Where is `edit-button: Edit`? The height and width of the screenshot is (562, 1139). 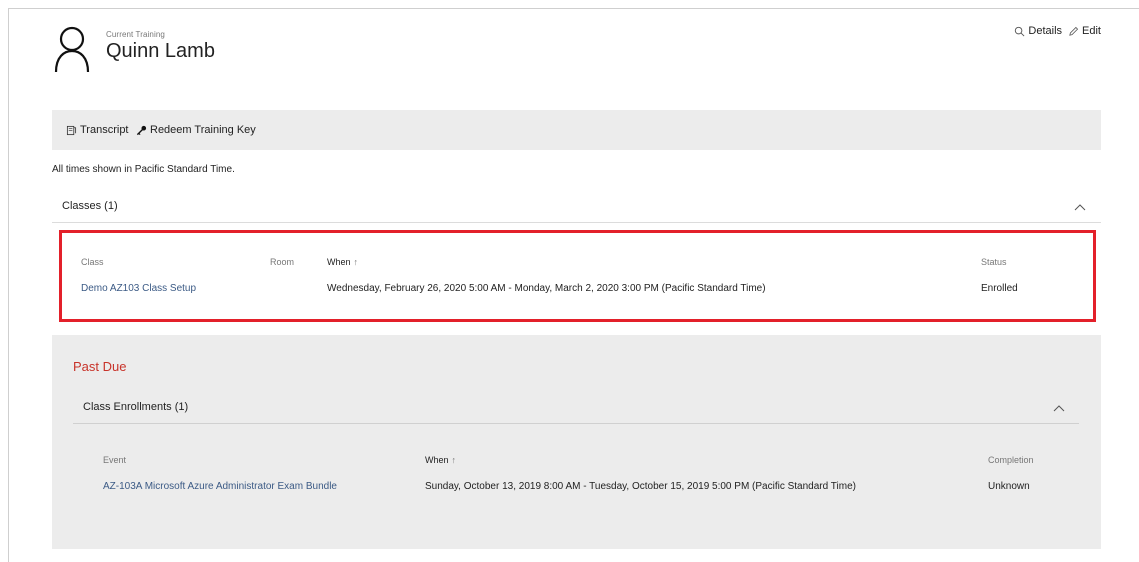
edit-button: Edit is located at coordinates (1084, 31).